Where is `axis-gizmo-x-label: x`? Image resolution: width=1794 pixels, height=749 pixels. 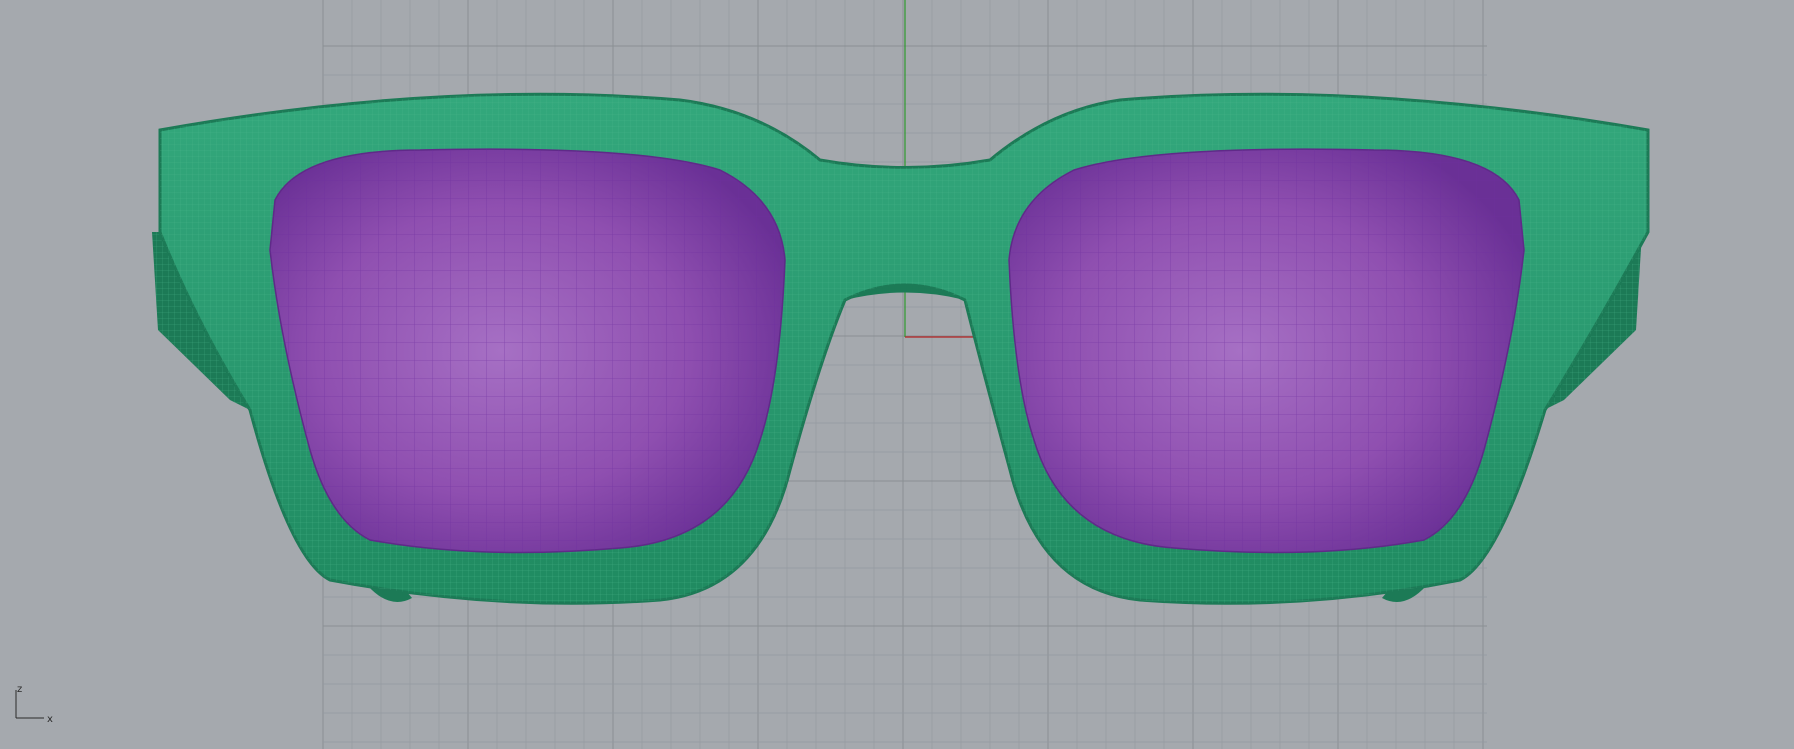 axis-gizmo-x-label: x is located at coordinates (50, 719).